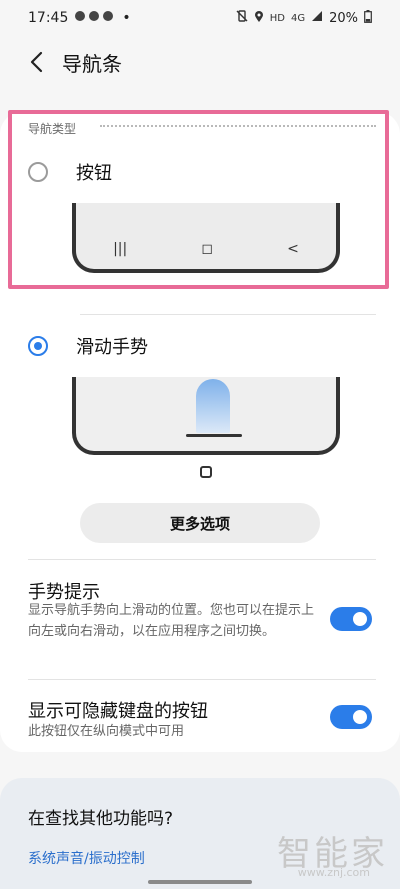  I want to click on more-options-button: 更多选项, so click(200, 523).